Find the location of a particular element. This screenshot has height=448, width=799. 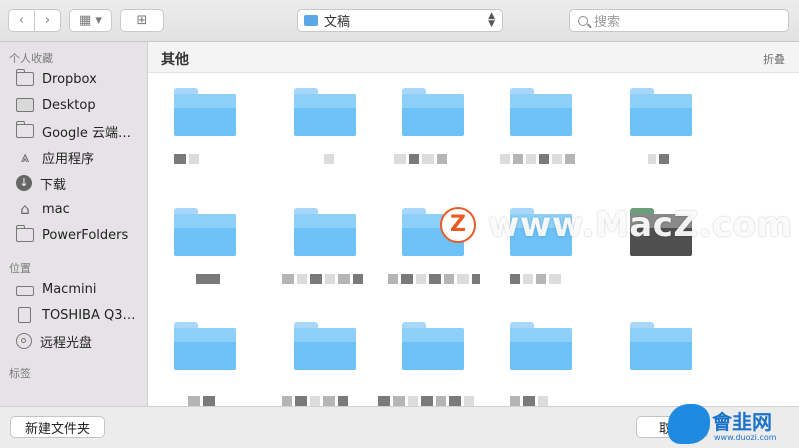

chevron-right-icon: › is located at coordinates (47, 20).